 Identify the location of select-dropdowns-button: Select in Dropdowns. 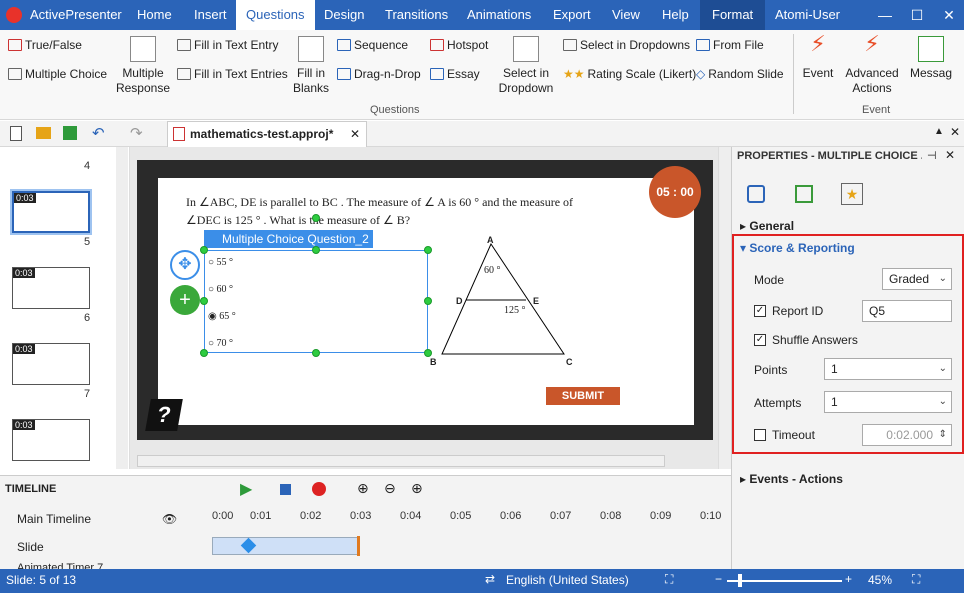
(626, 45).